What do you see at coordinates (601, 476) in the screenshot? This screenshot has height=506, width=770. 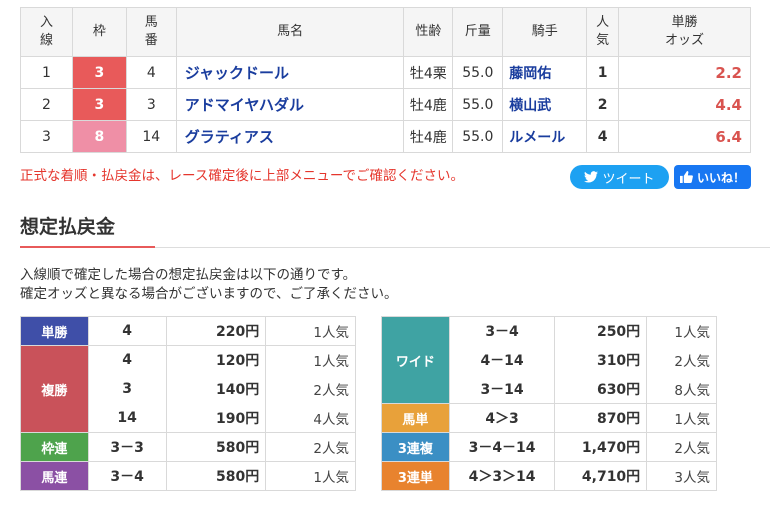 I see `payout-yen: 4,710円` at bounding box center [601, 476].